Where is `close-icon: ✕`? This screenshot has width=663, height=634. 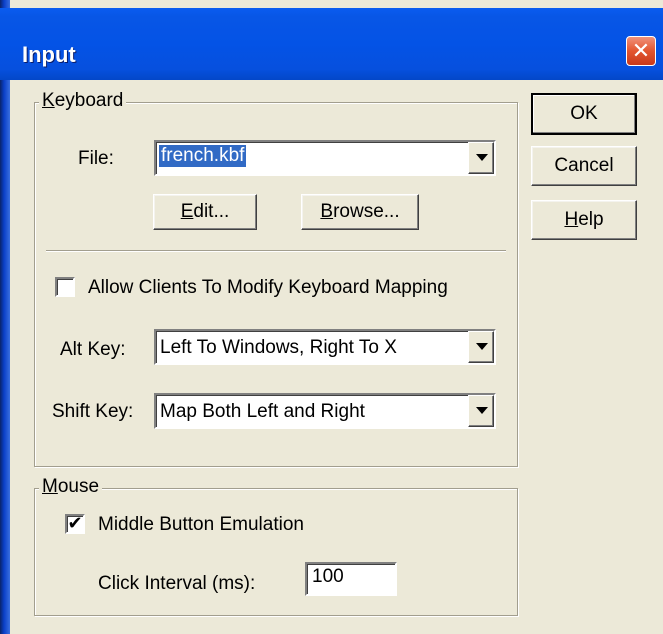
close-icon: ✕ is located at coordinates (641, 50).